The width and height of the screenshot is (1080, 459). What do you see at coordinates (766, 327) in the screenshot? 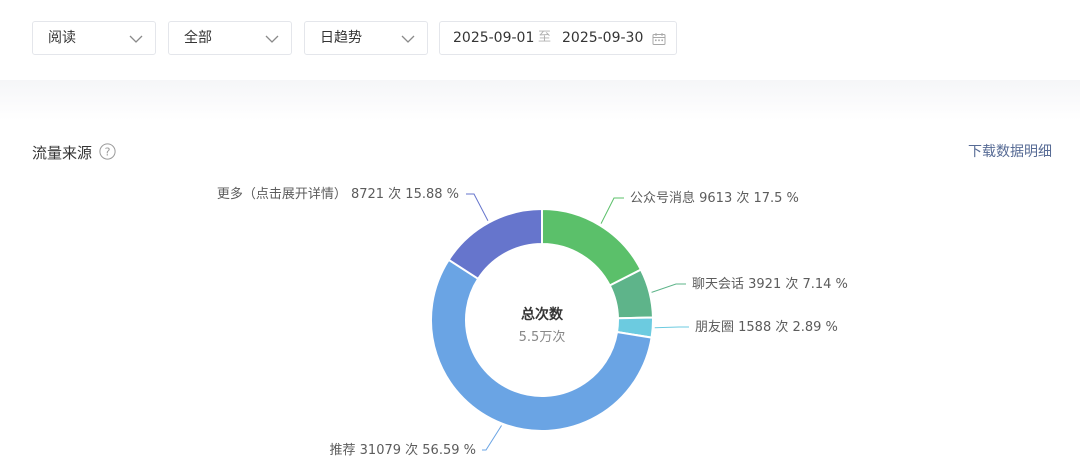
I see `slice-label: 朋友圈 1588 次 2.89 %` at bounding box center [766, 327].